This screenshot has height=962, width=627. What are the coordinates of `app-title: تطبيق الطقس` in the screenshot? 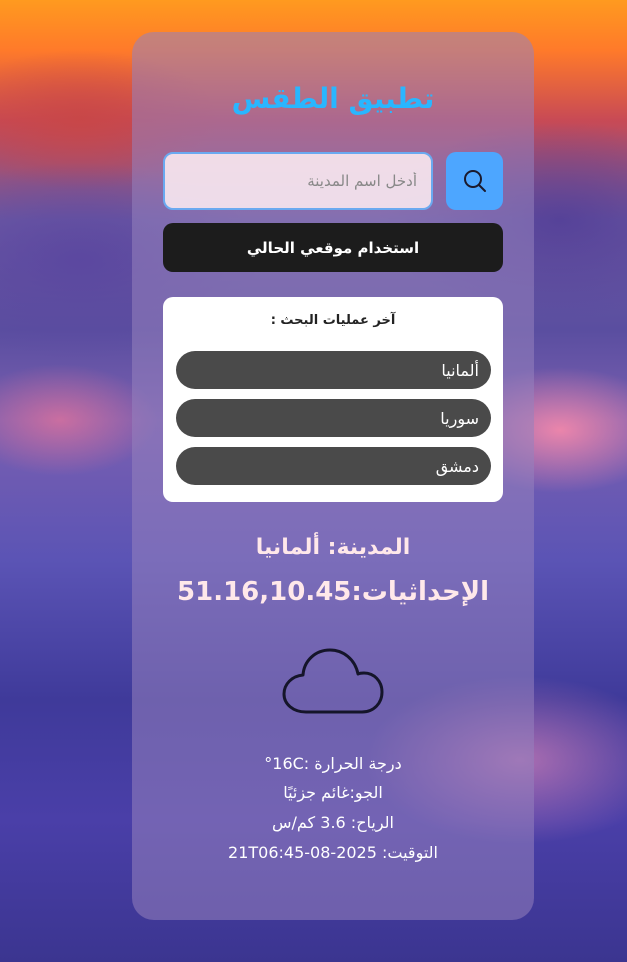 It's located at (333, 98).